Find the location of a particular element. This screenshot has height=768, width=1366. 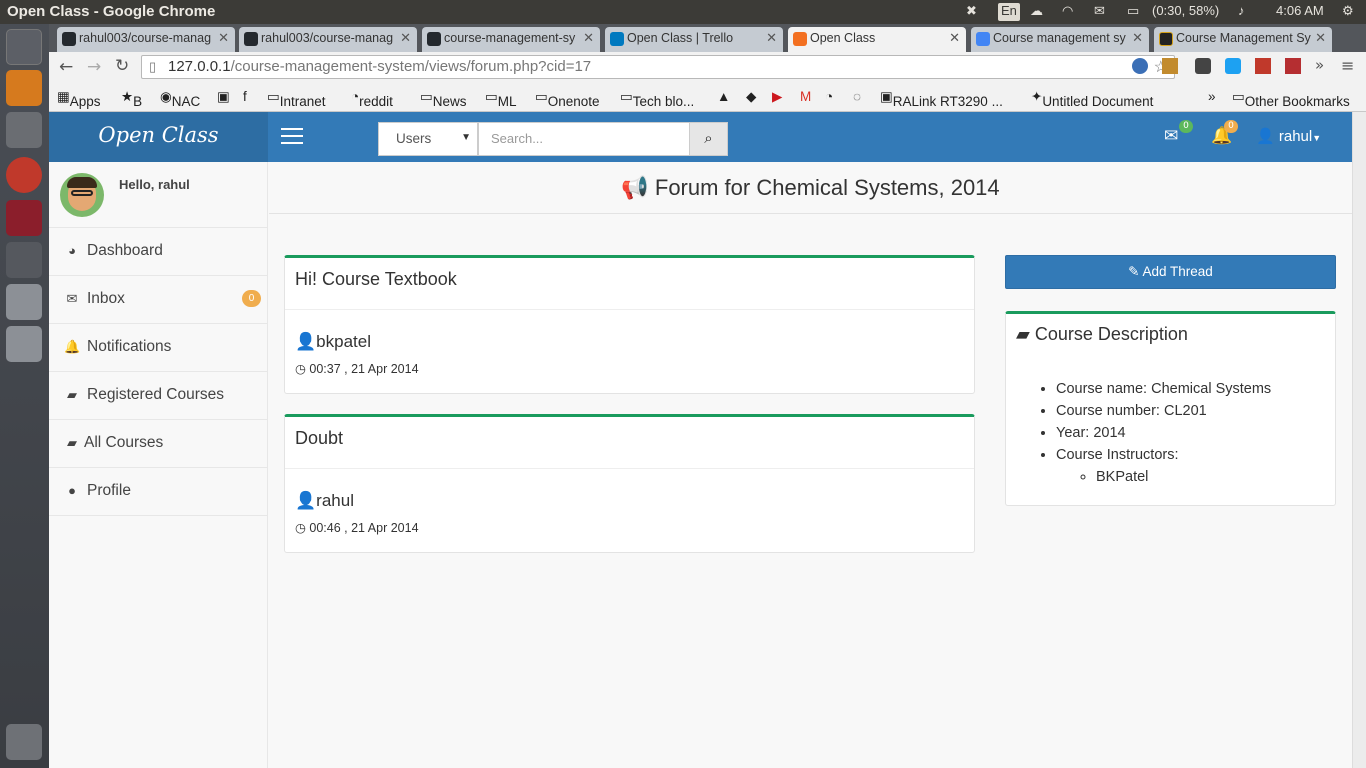

gmail-bookmark-icon: M is located at coordinates (805, 96).